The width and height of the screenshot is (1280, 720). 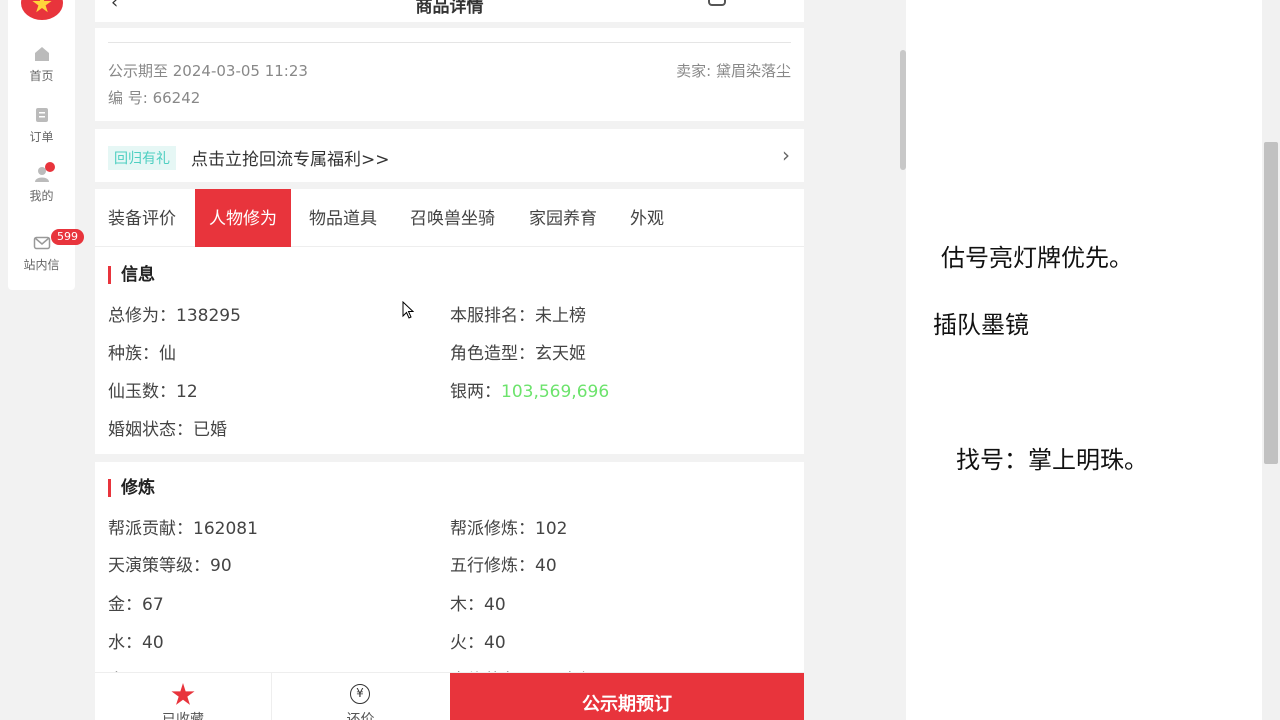 What do you see at coordinates (1037, 258) in the screenshot?
I see `note-line-1: 估号亮灯牌优先。` at bounding box center [1037, 258].